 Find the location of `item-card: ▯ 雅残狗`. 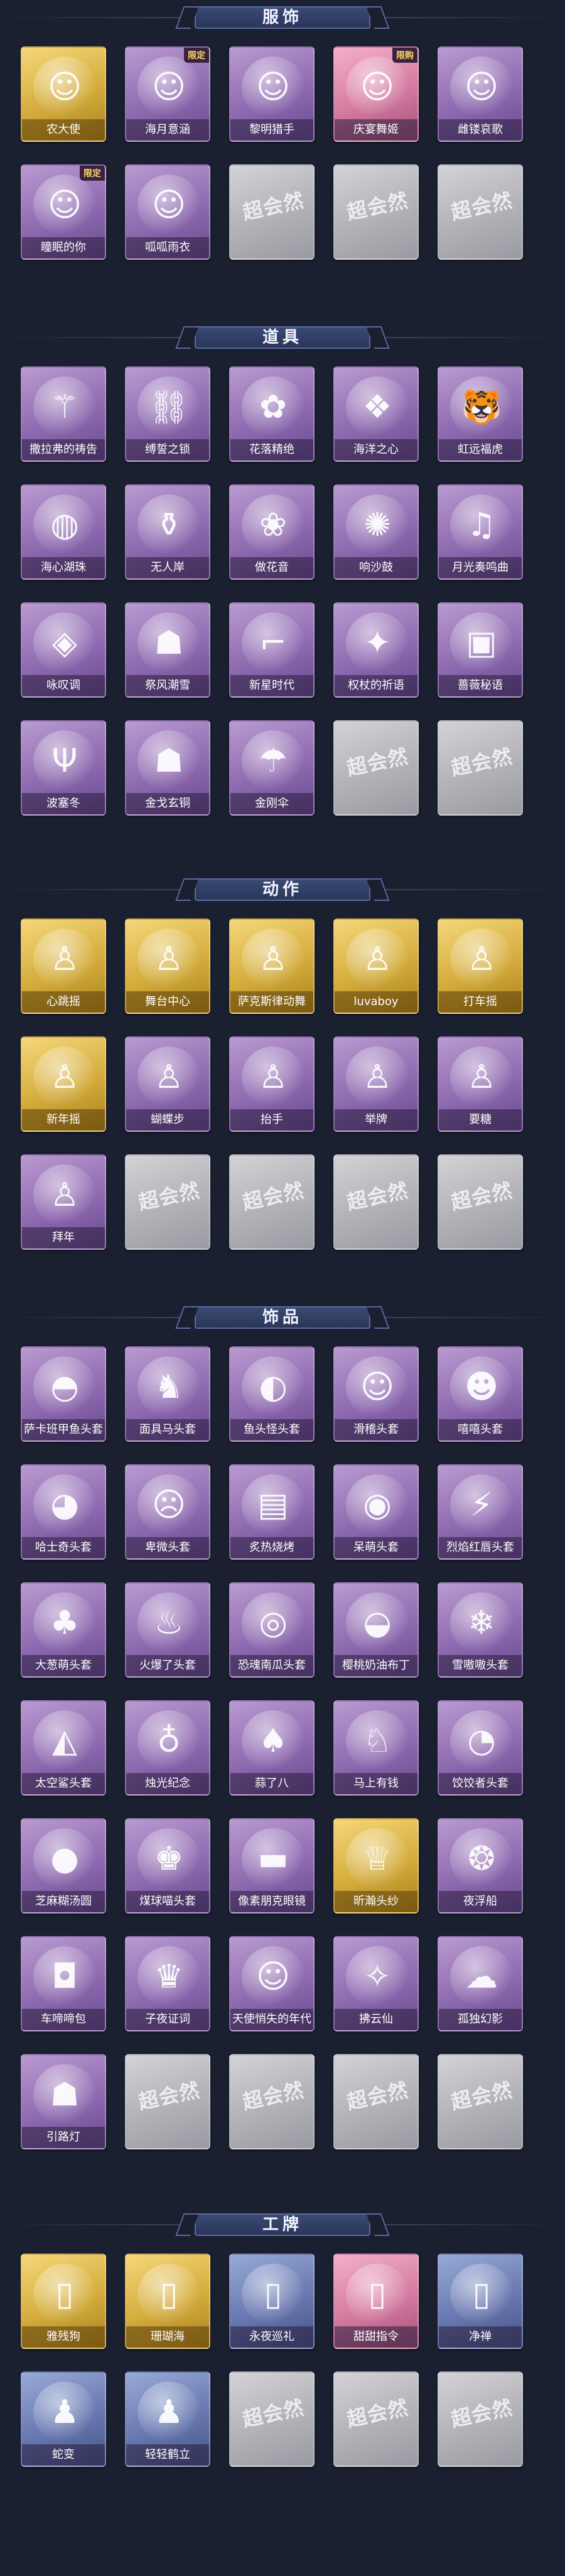

item-card: ▯ 雅残狗 is located at coordinates (63, 2302).